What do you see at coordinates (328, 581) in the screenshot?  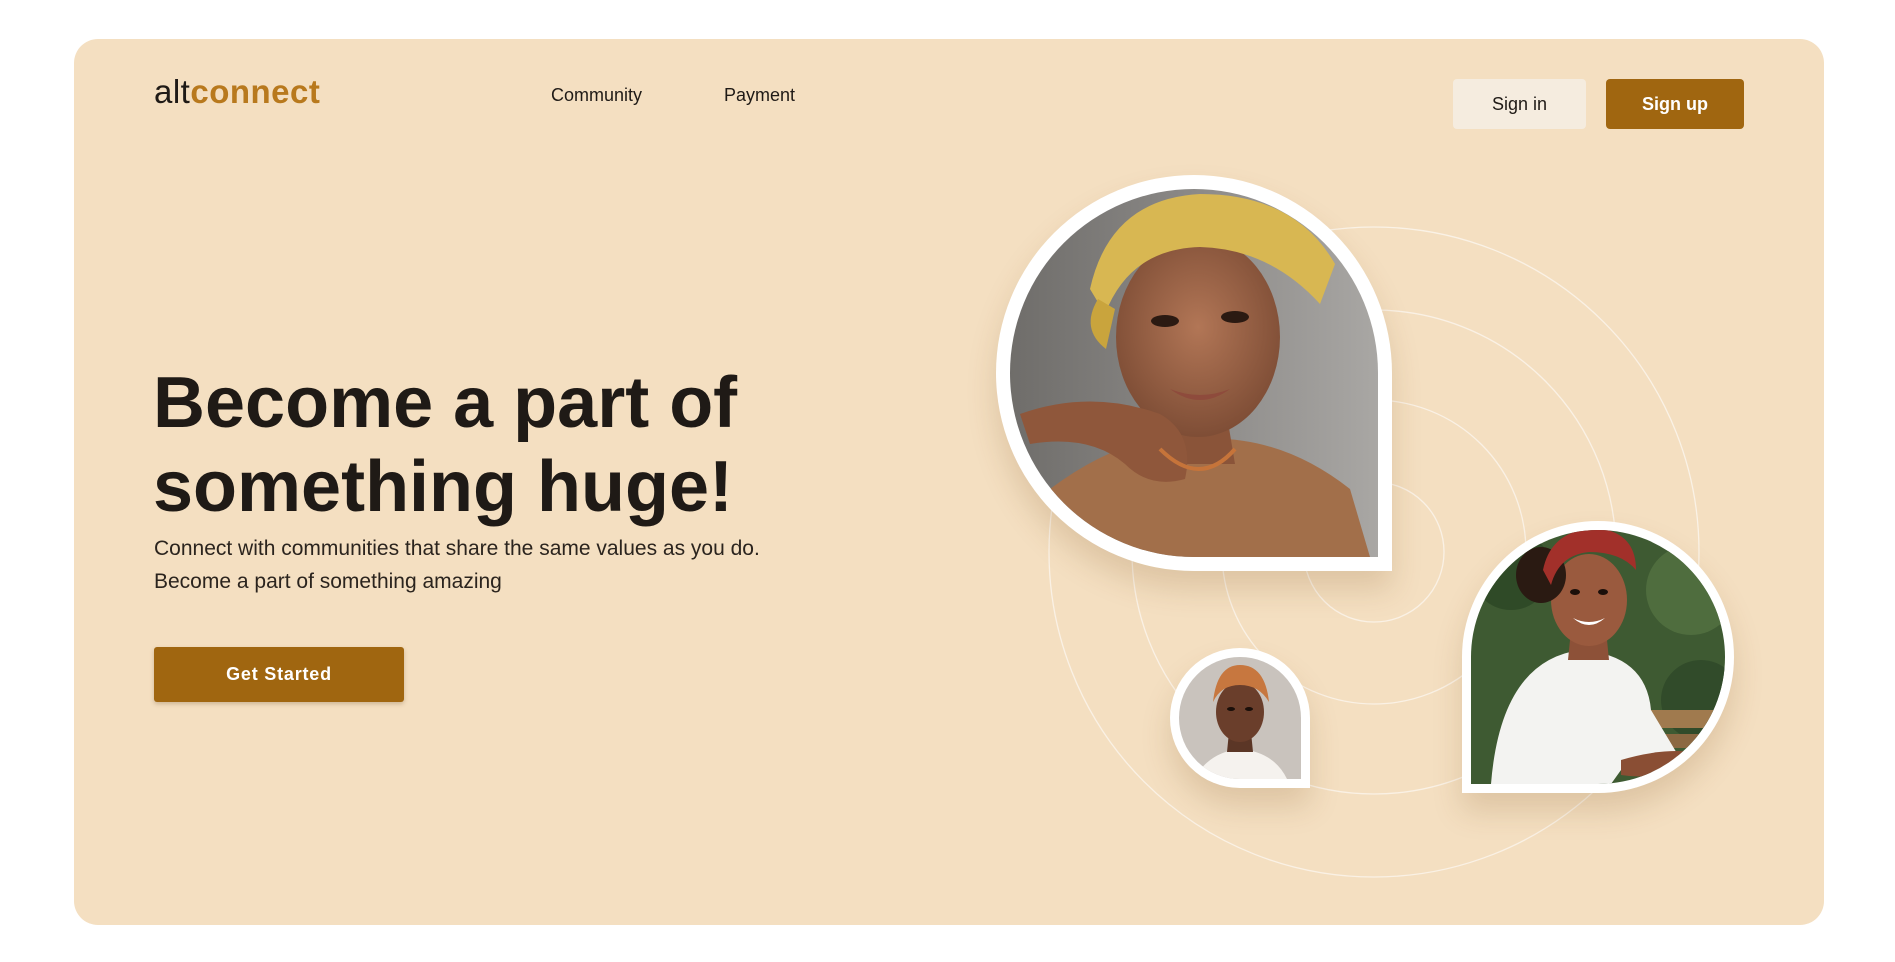 I see `hero-subtext-line-2: Become a part of something amazing` at bounding box center [328, 581].